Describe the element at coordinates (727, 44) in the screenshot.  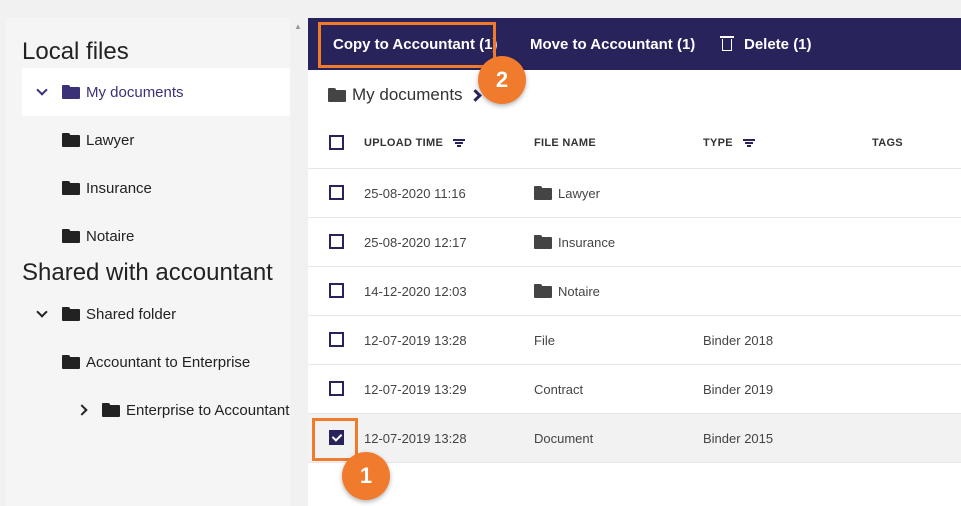
I see `trash-icon` at that location.